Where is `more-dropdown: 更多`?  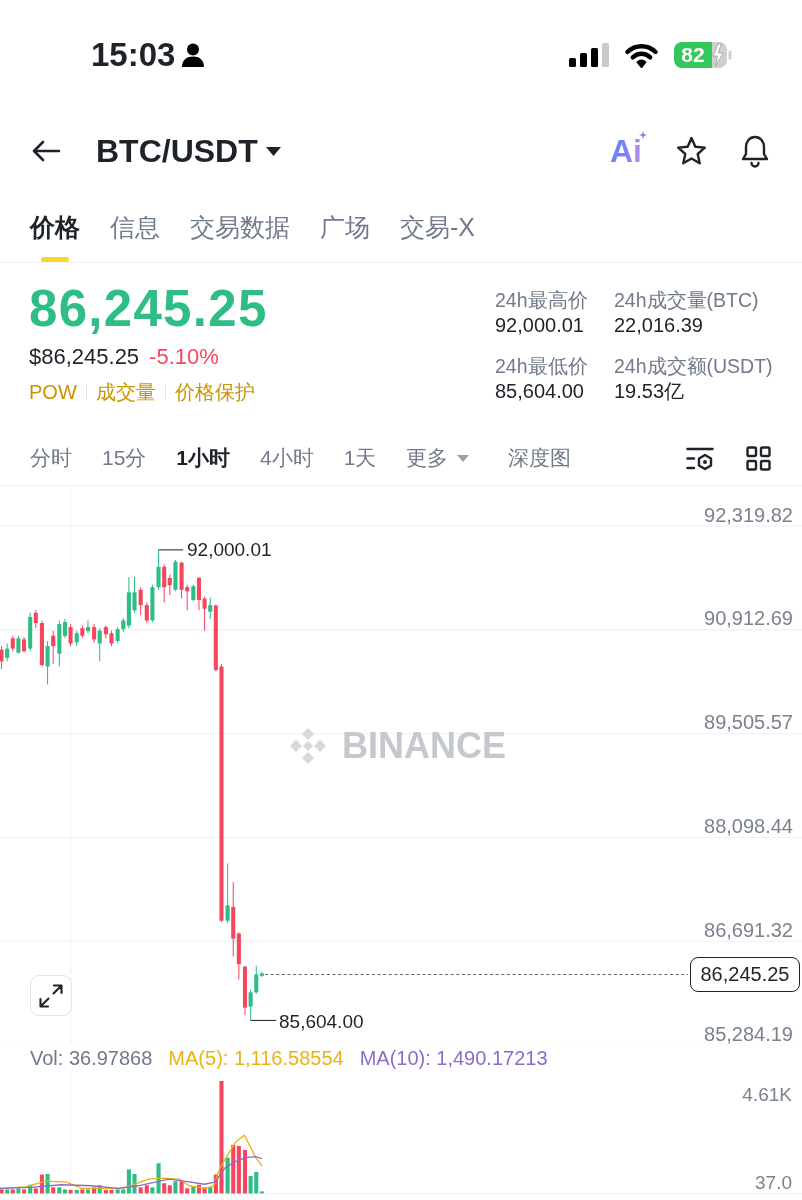
more-dropdown: 更多 is located at coordinates (438, 458).